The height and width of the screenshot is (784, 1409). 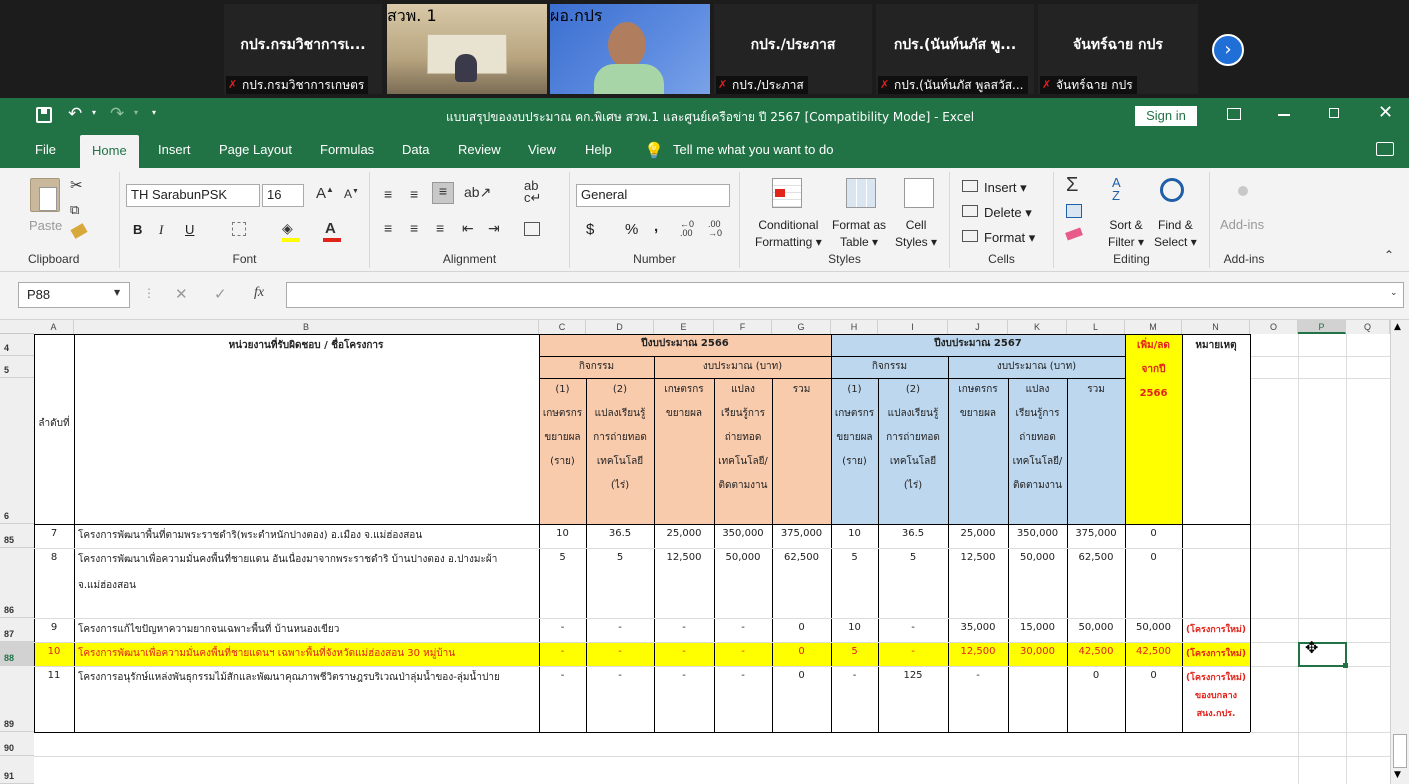 I want to click on find-select-button: Find & Select ▾, so click(x=1175, y=234).